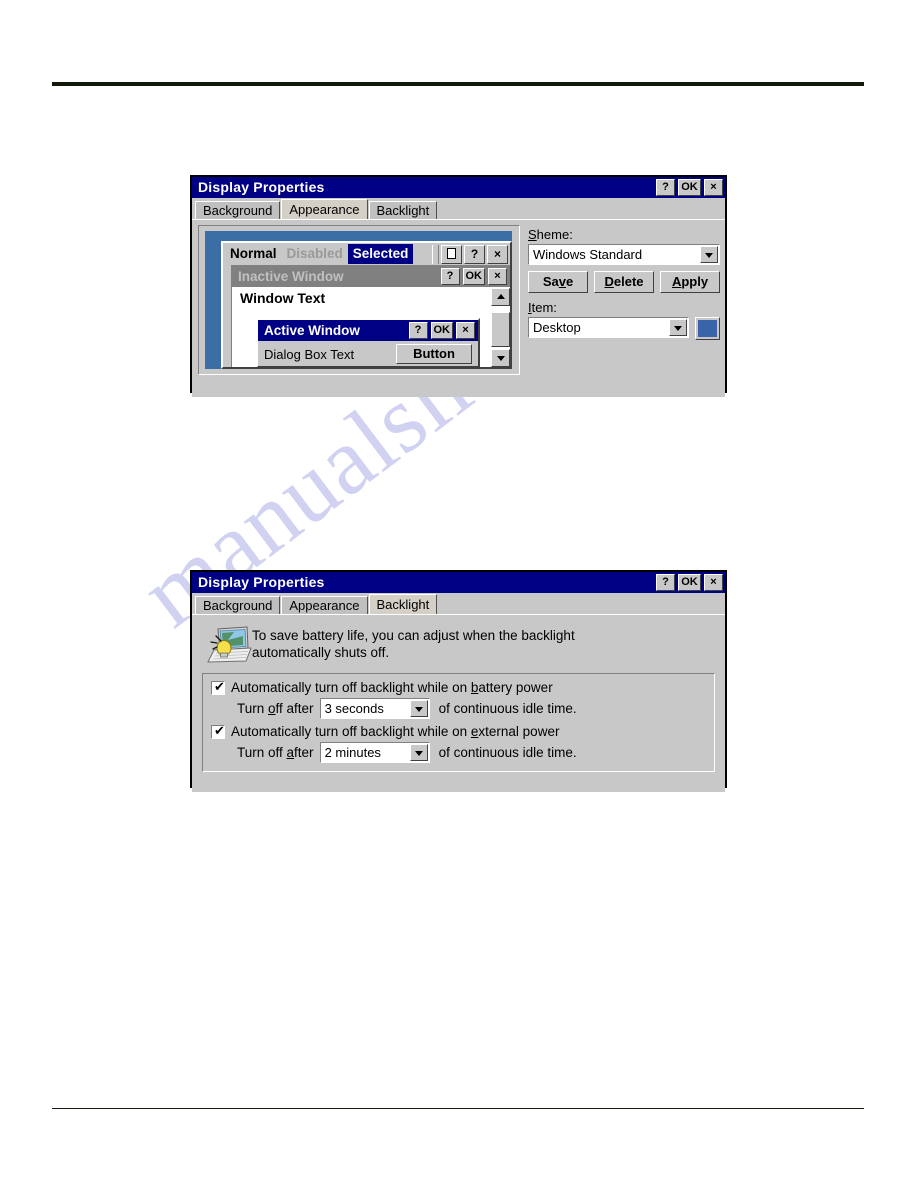 The image size is (918, 1188). I want to click on preview-inactive-title: Inactive Window, so click(291, 276).